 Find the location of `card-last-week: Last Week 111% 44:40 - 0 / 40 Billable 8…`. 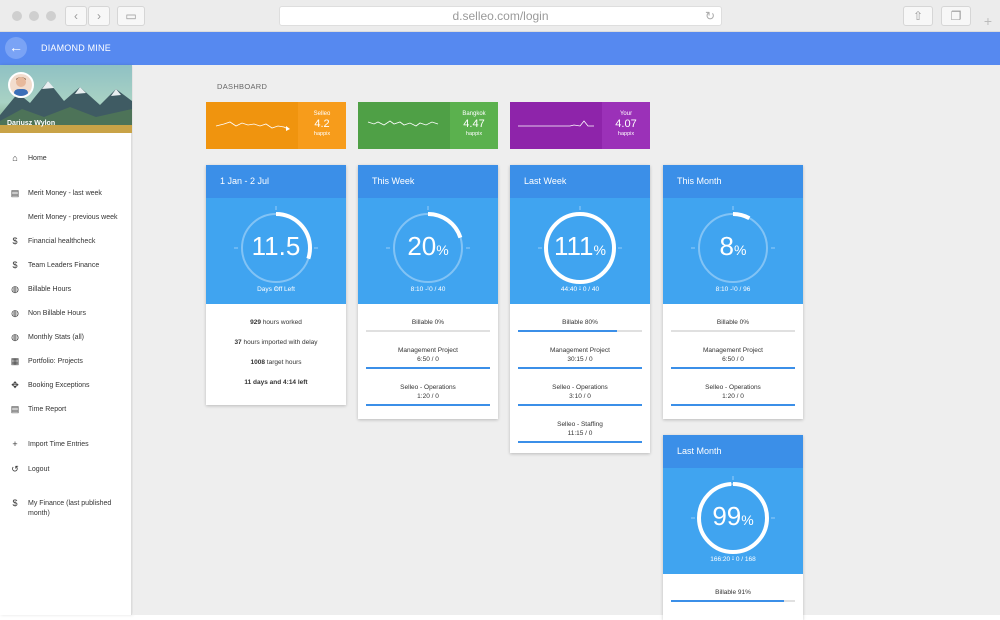

card-last-week: Last Week 111% 44:40 - 0 / 40 Billable 8… is located at coordinates (580, 309).